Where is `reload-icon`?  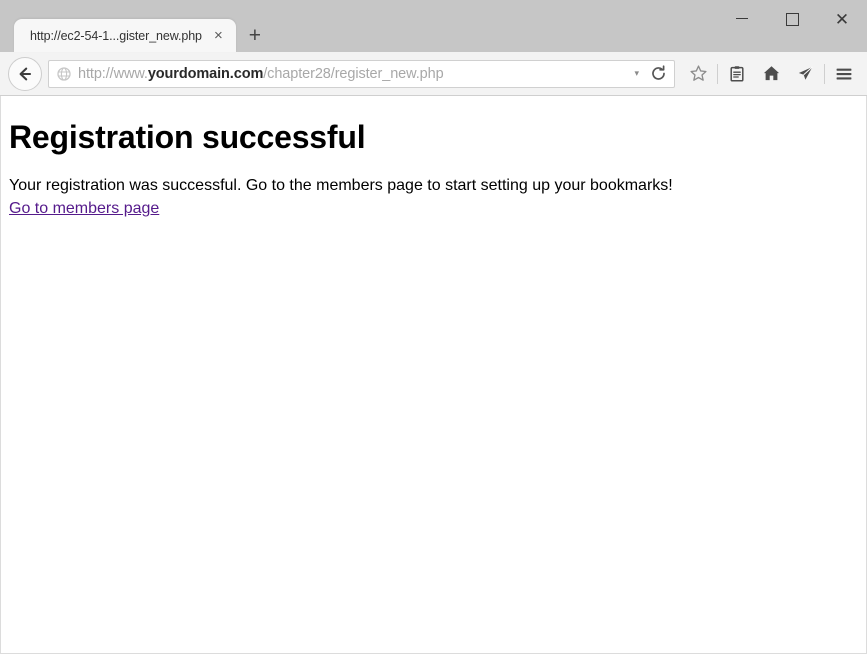
reload-icon is located at coordinates (658, 74).